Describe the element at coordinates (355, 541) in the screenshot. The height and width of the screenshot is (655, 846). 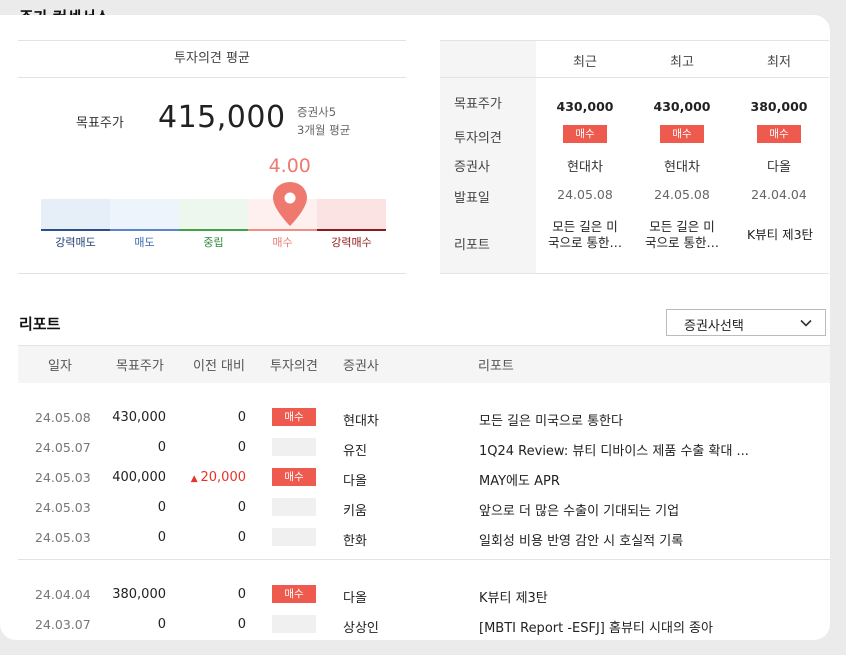
I see `row-broker: 한화` at that location.